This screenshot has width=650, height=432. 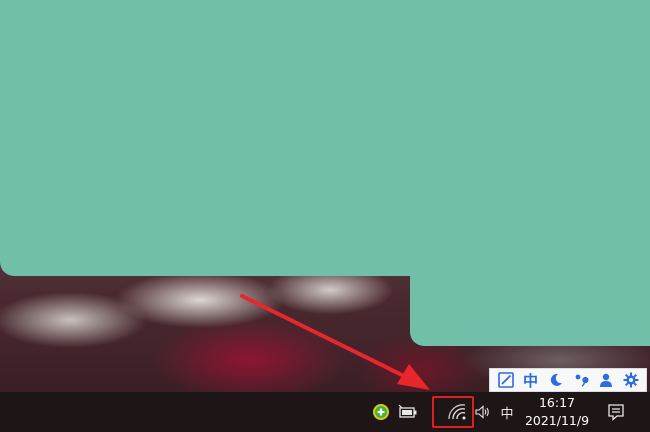 I want to click on action-center-icon, so click(x=616, y=412).